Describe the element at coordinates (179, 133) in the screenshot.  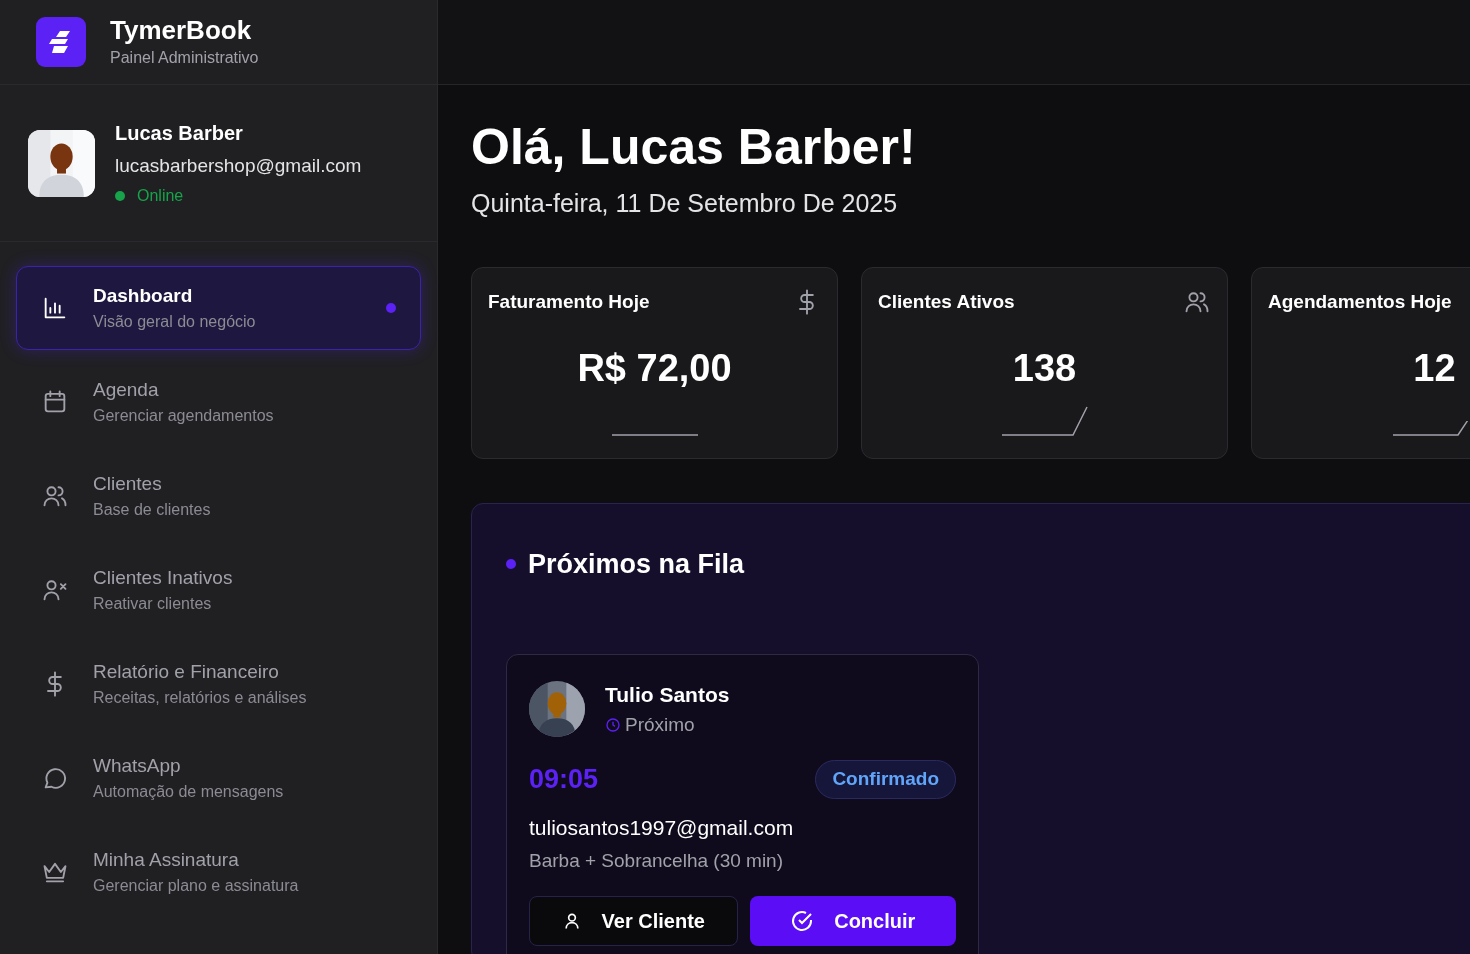
I see `user-name: Lucas Barber` at that location.